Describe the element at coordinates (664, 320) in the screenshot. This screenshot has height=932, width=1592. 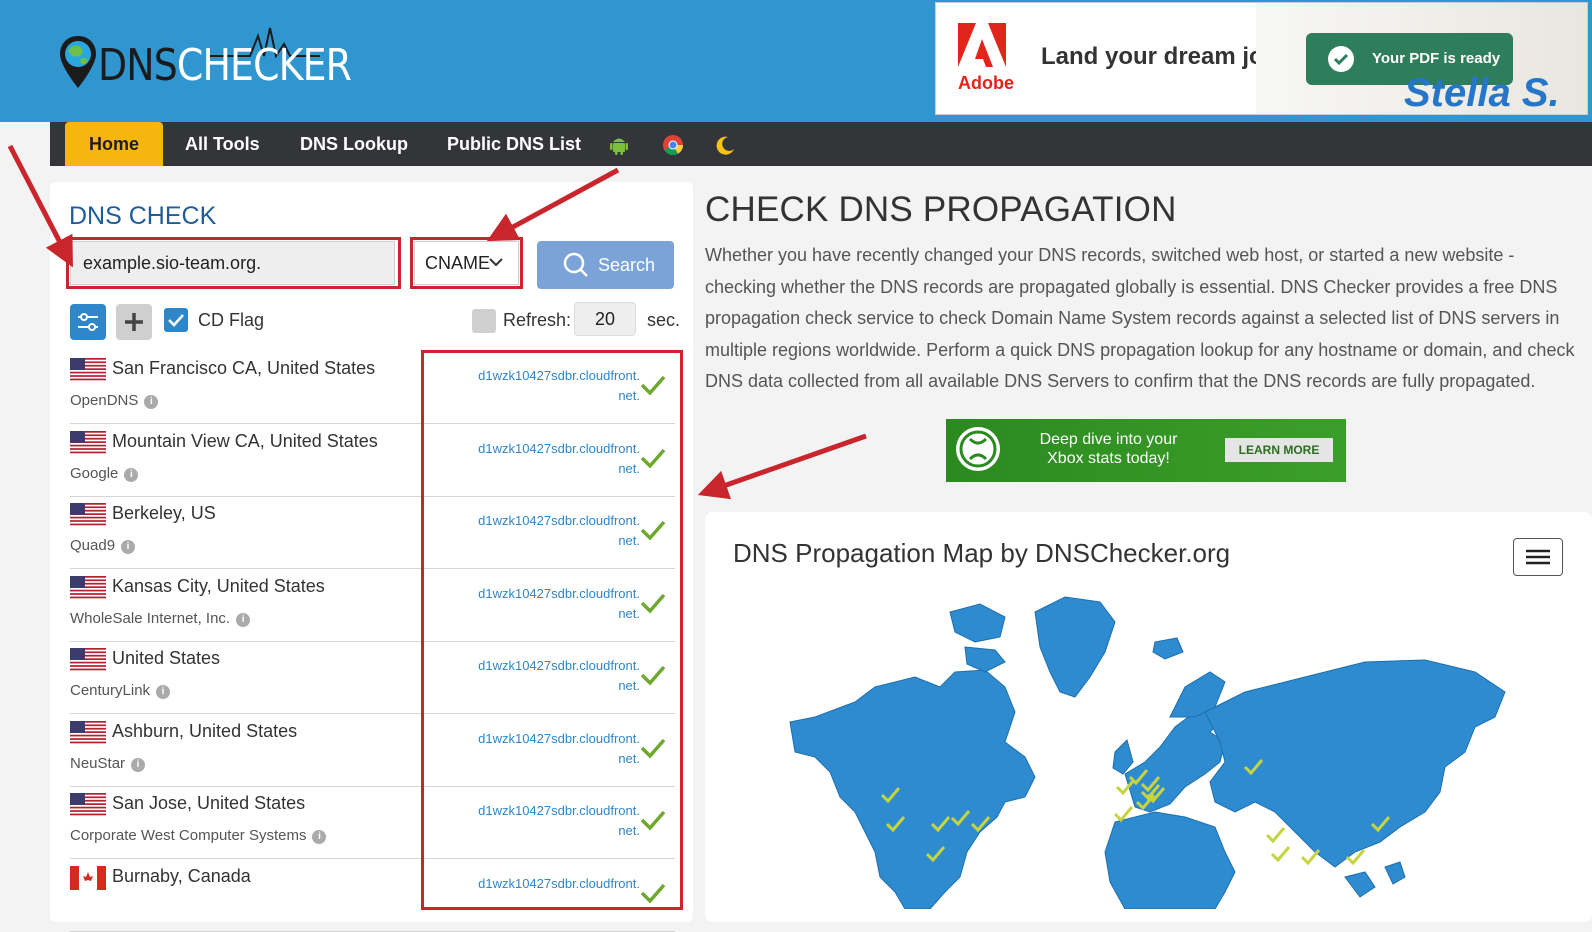
I see `refresh-unit-label: sec.` at that location.